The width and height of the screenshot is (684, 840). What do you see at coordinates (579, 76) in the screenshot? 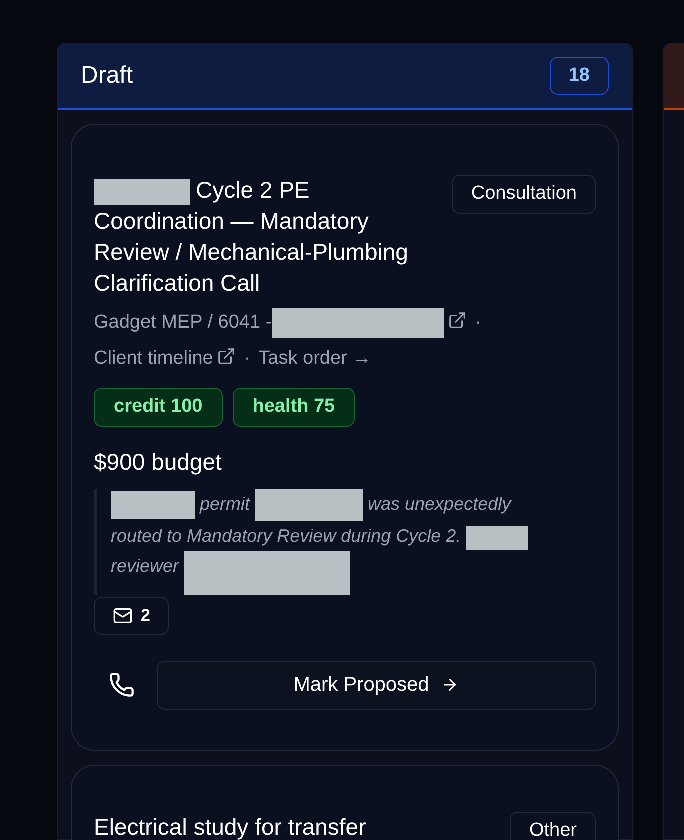
I see `count-badge: 18` at bounding box center [579, 76].